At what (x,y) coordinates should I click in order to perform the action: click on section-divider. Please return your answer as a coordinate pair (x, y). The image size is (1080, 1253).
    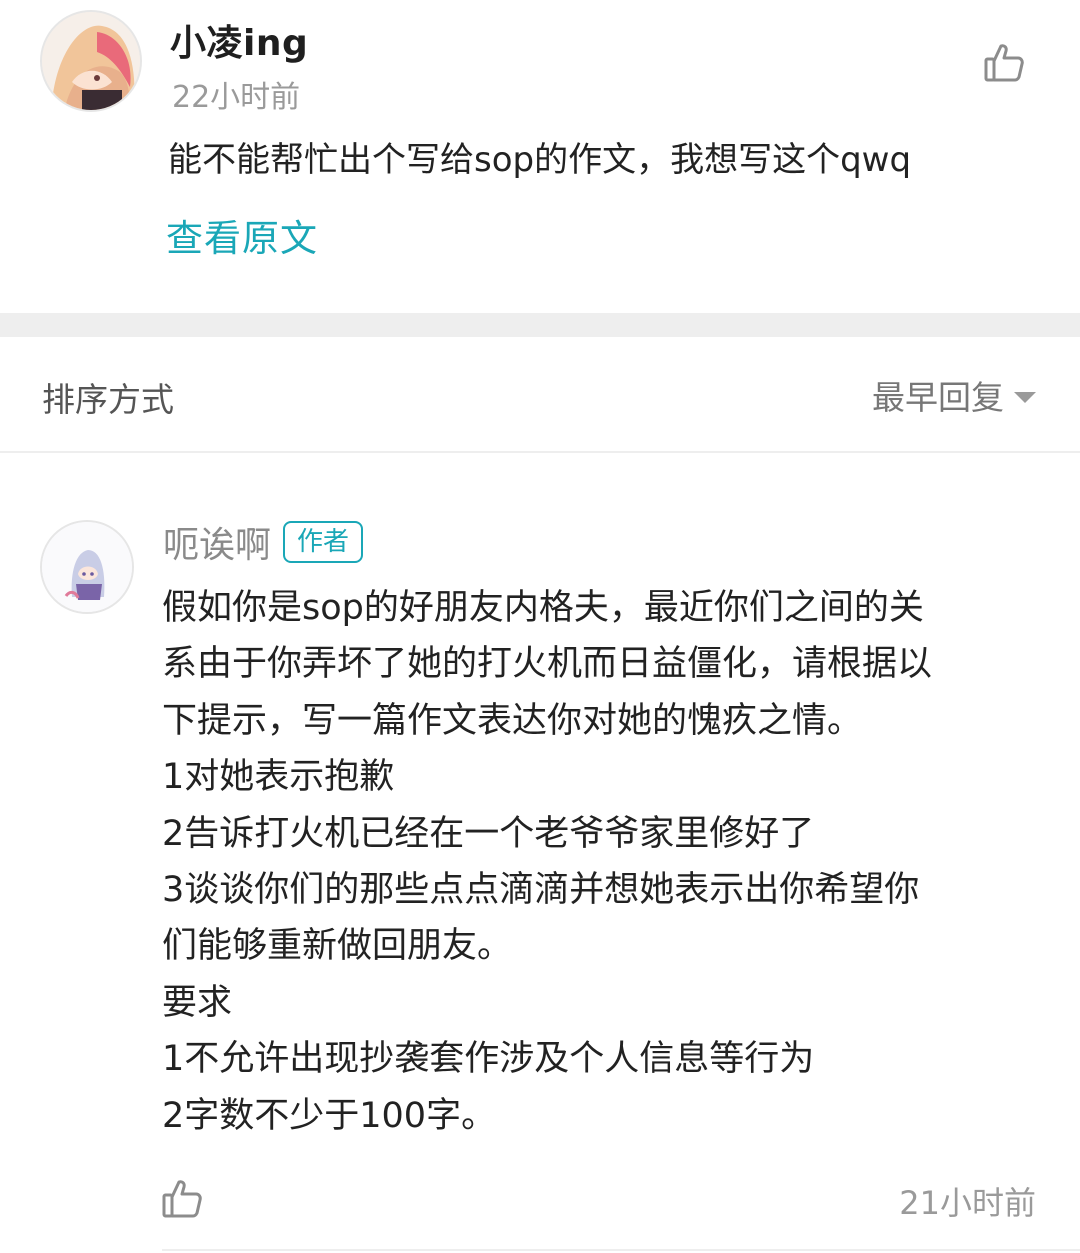
    Looking at the image, I should click on (540, 325).